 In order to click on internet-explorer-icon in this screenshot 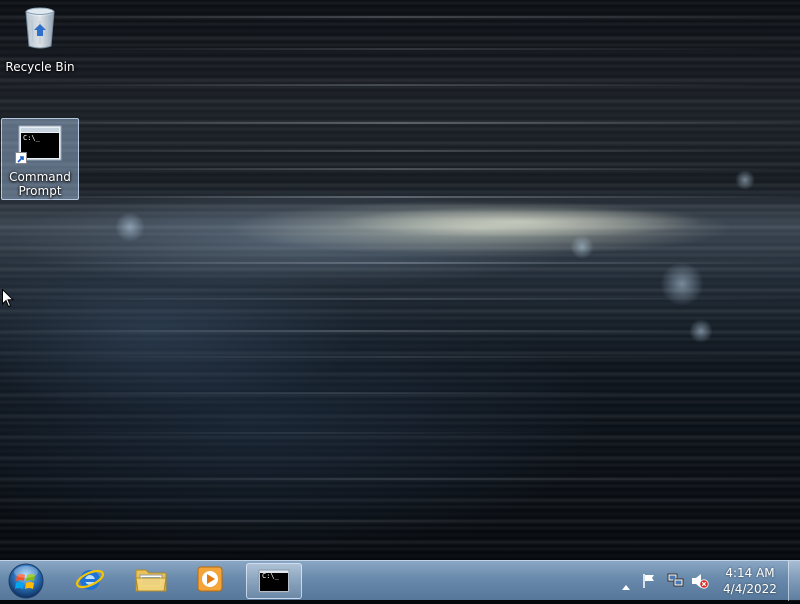, I will do `click(90, 581)`.